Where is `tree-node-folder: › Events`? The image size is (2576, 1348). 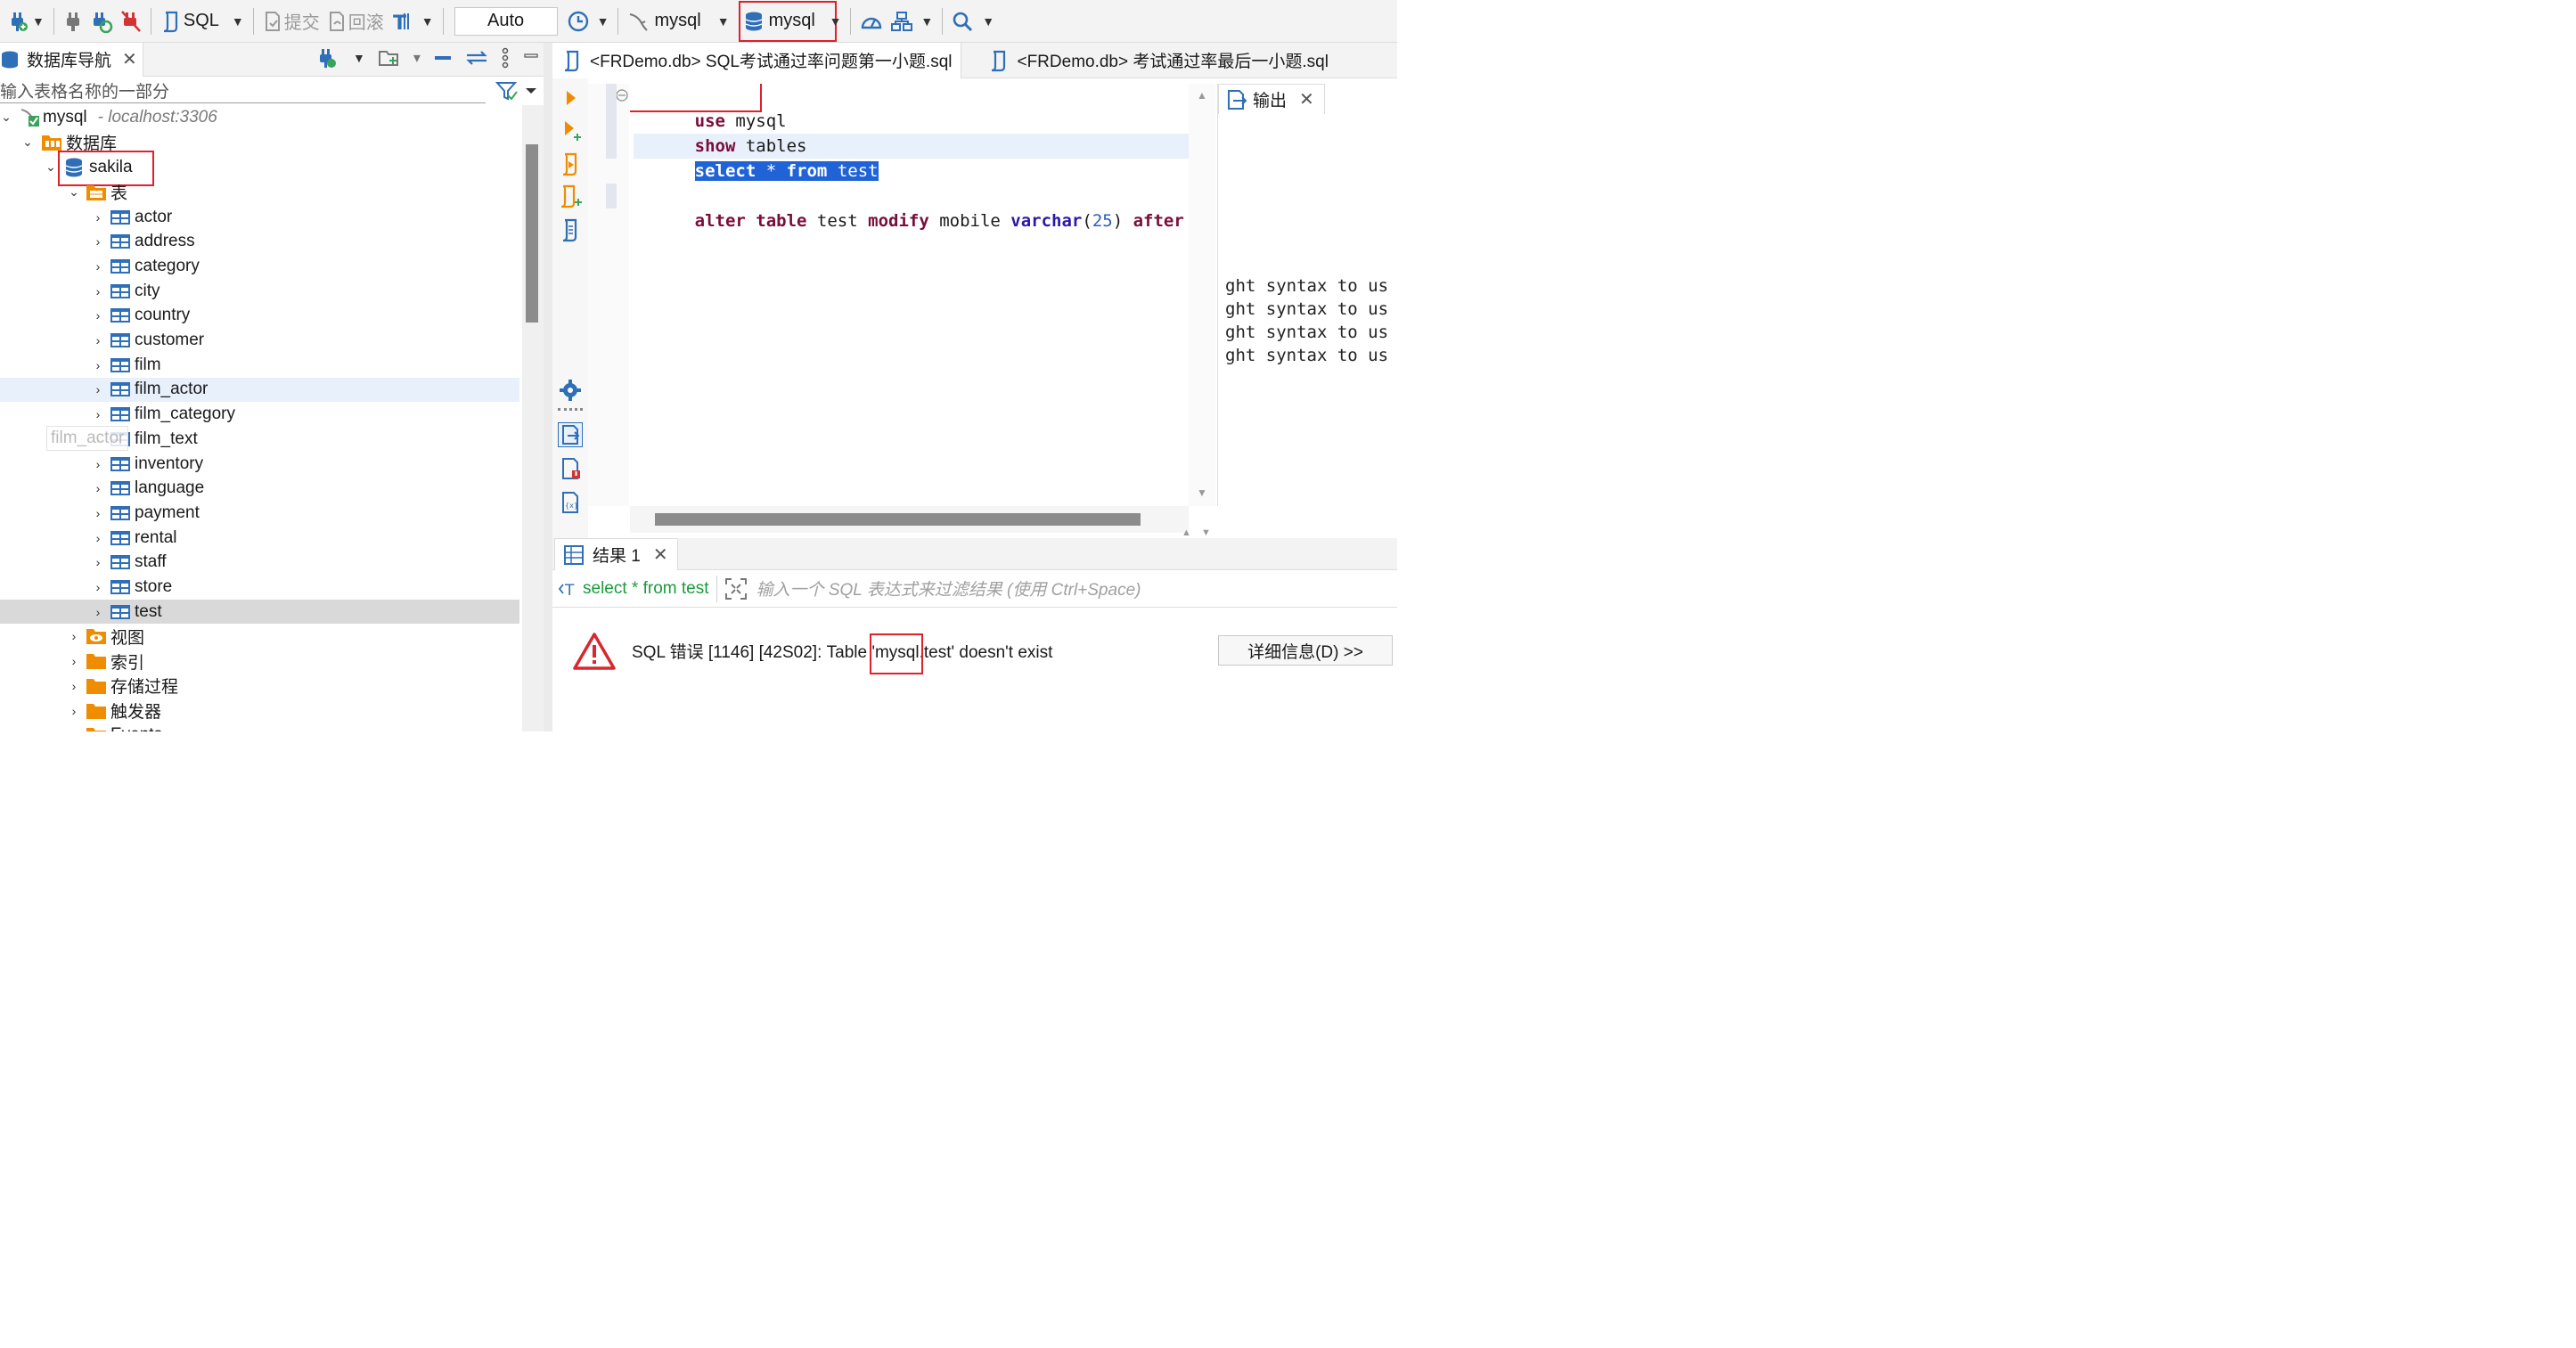 tree-node-folder: › Events is located at coordinates (259, 727).